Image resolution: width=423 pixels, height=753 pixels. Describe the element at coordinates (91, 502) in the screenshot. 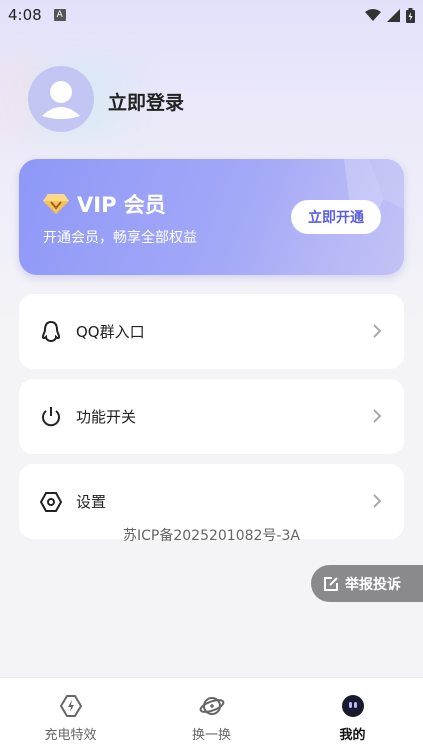

I see `menu-item-label: 设置` at that location.